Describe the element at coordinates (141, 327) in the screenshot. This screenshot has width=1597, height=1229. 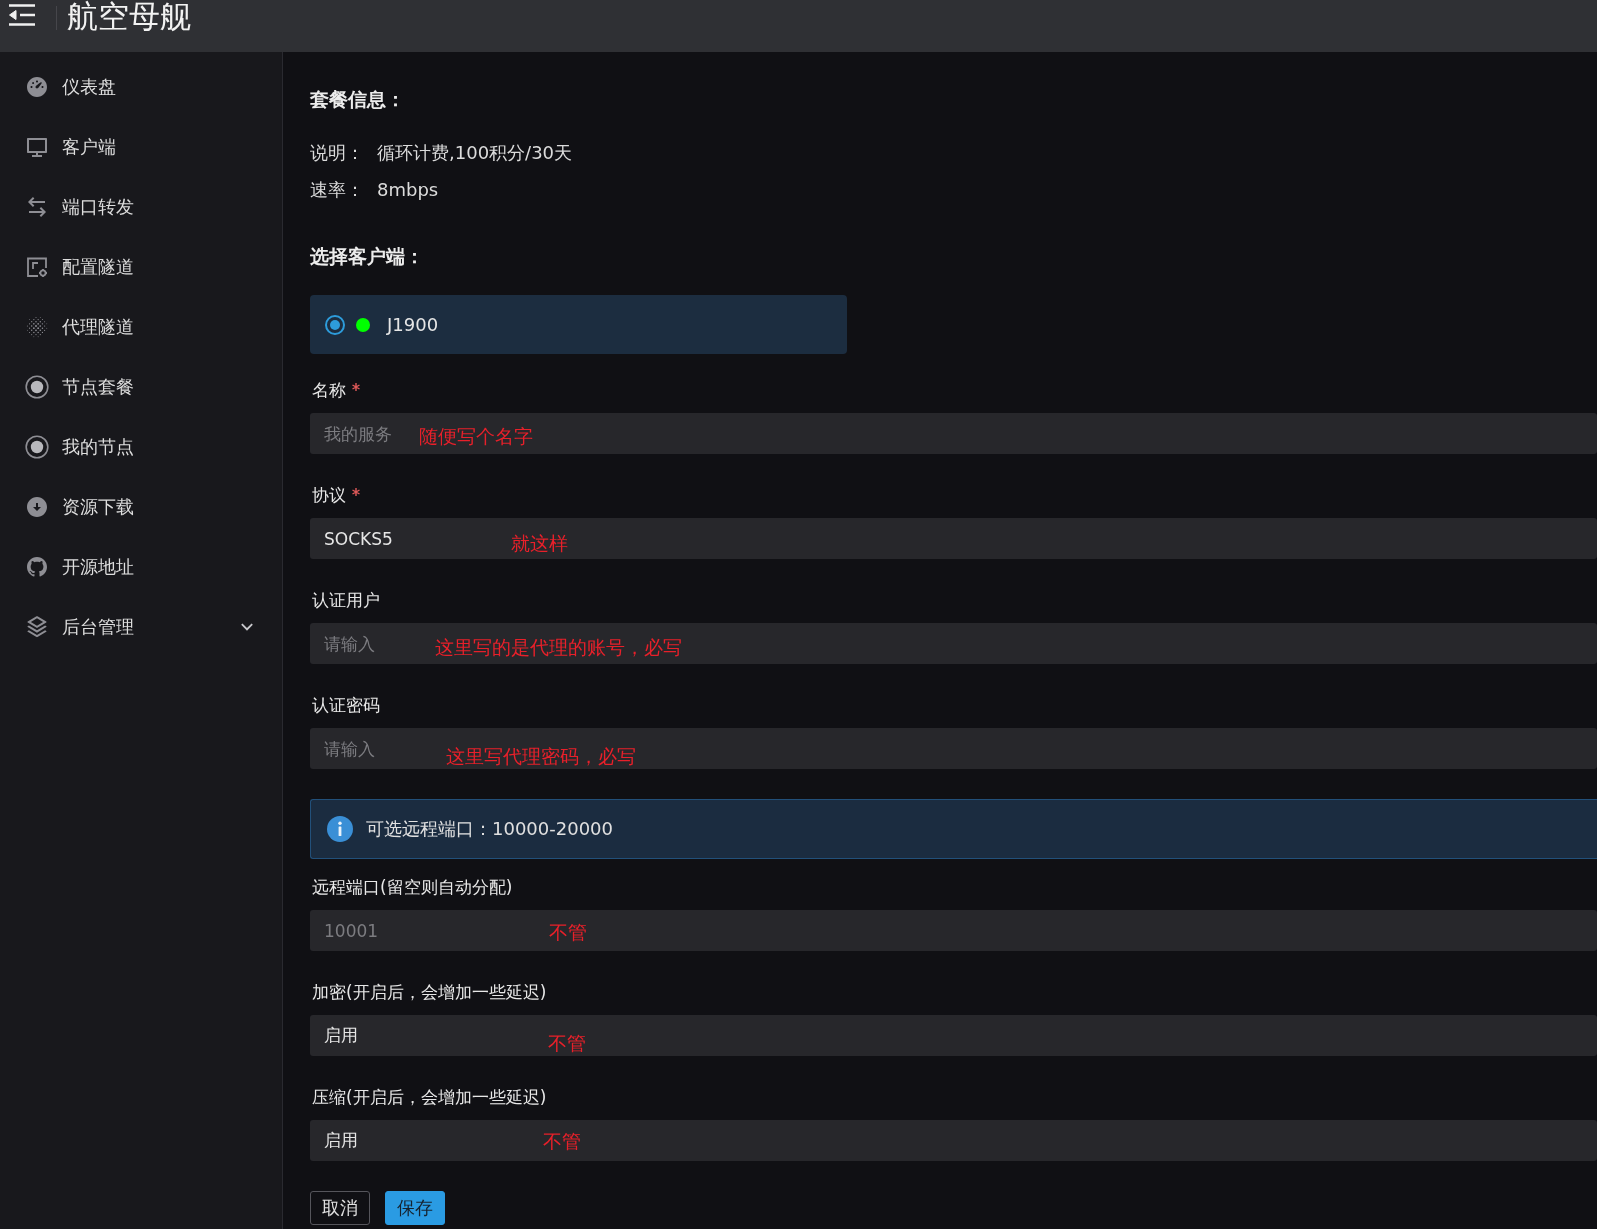
I see `sidebar-item: 代理隧道` at that location.